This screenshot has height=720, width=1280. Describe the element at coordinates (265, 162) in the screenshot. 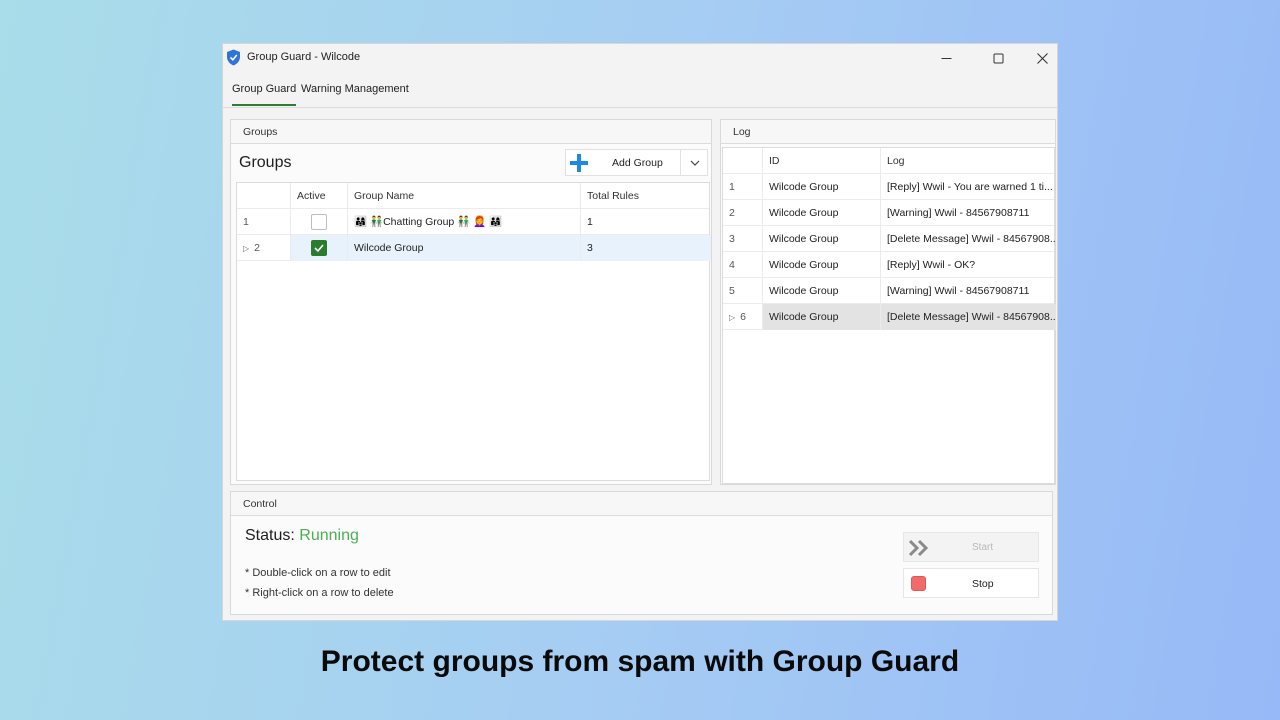

I see `groups-heading: Groups` at that location.